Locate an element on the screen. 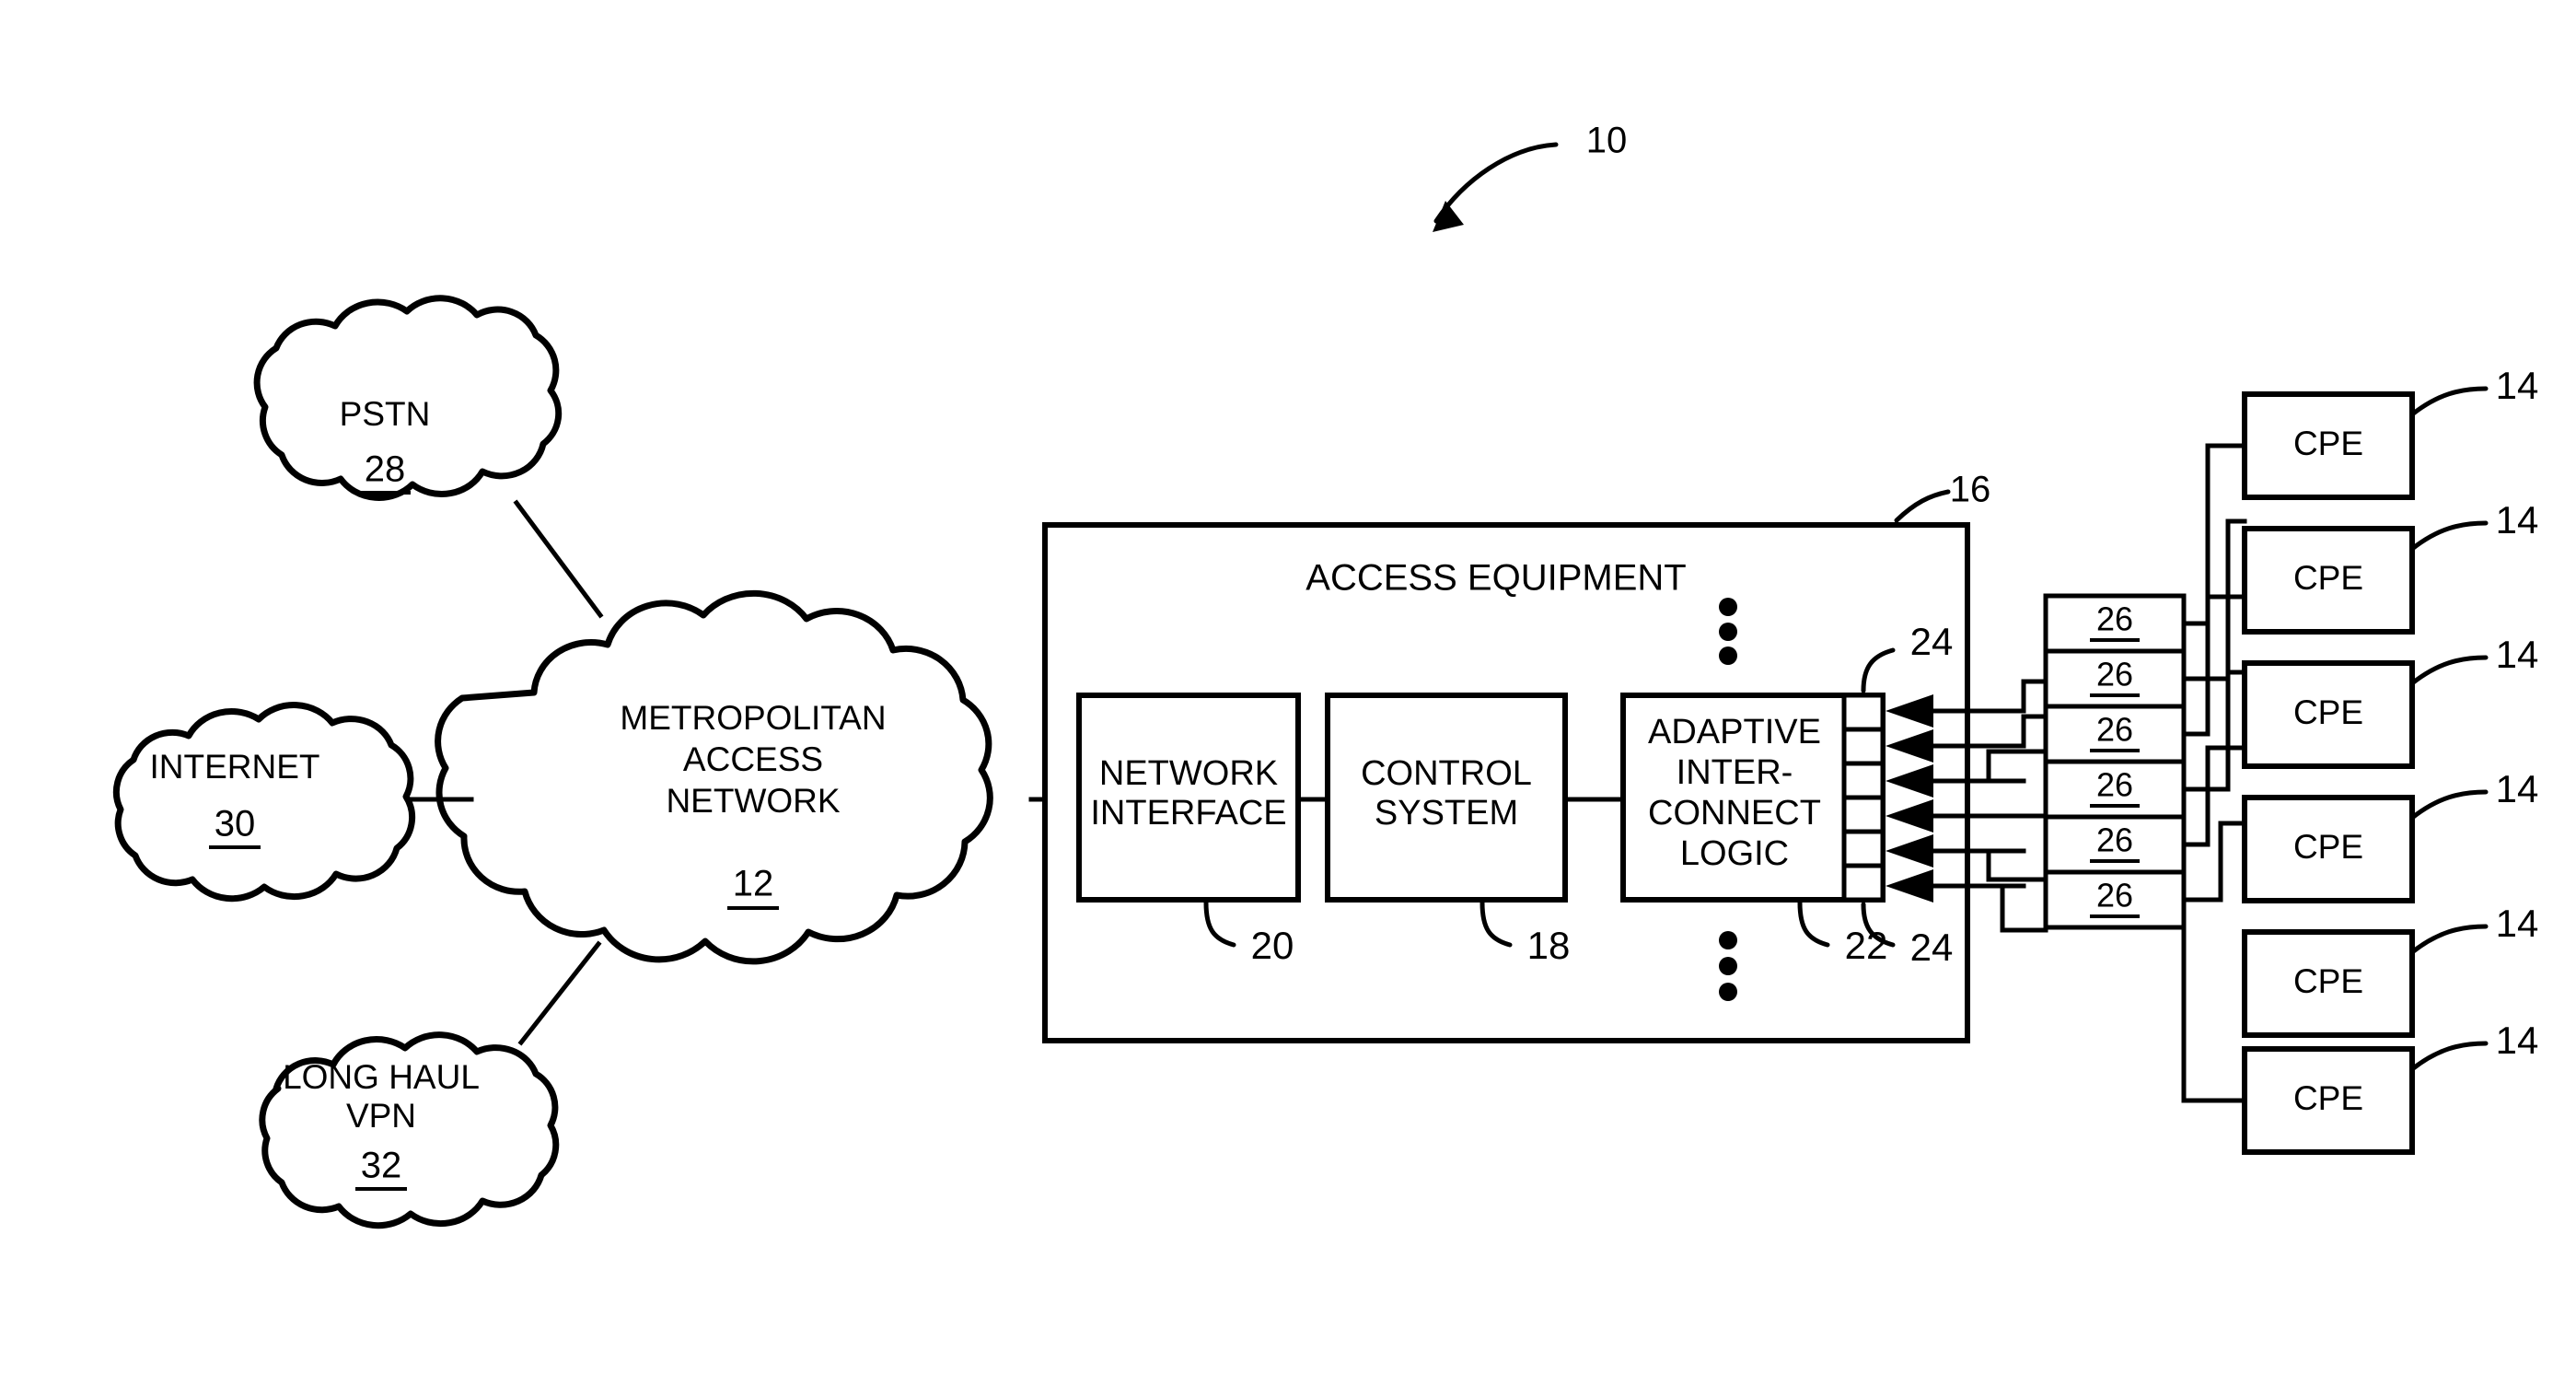  cpe-4-label: CPE is located at coordinates (2328, 847).